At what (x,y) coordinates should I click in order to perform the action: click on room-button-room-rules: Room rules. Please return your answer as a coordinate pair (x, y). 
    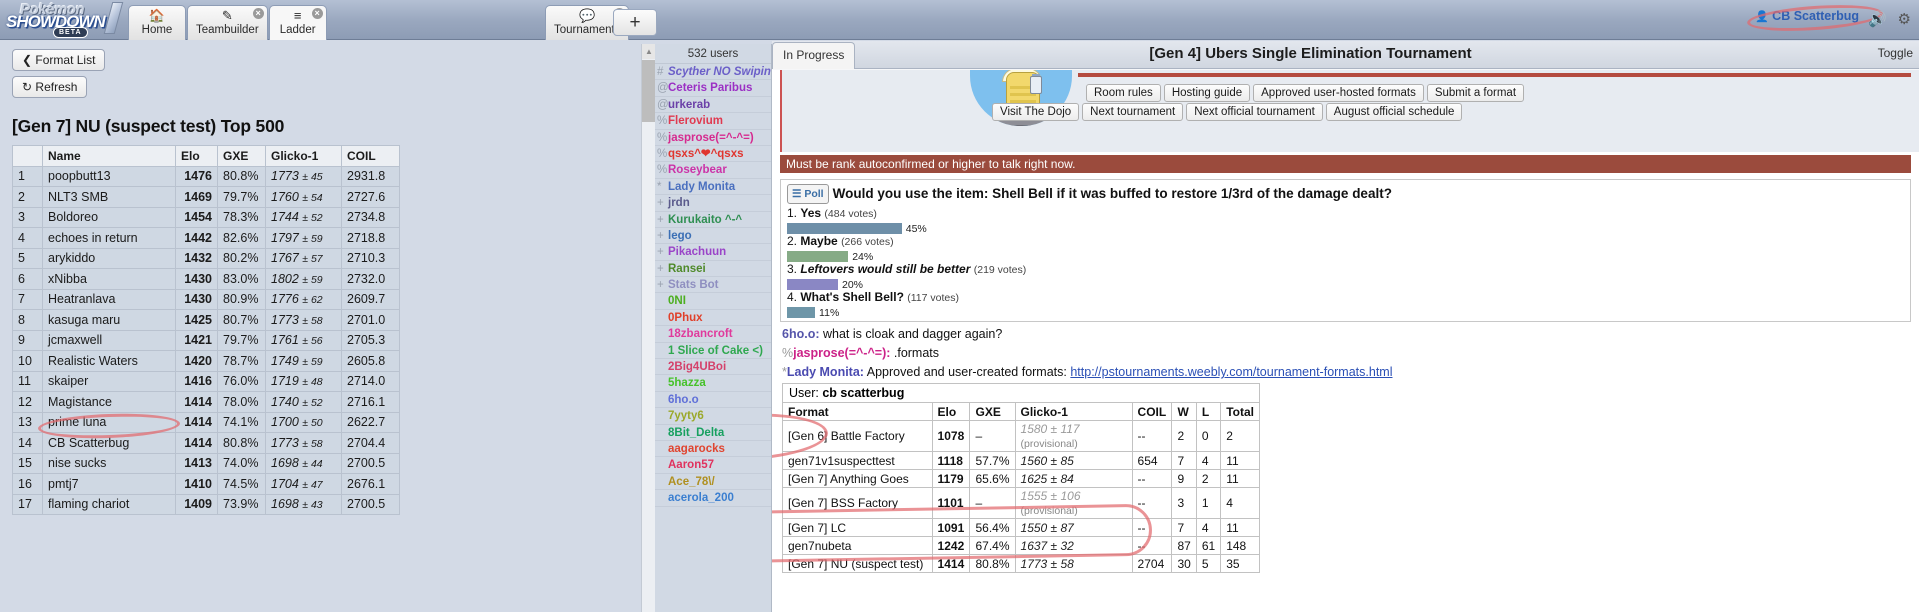
    Looking at the image, I should click on (1123, 93).